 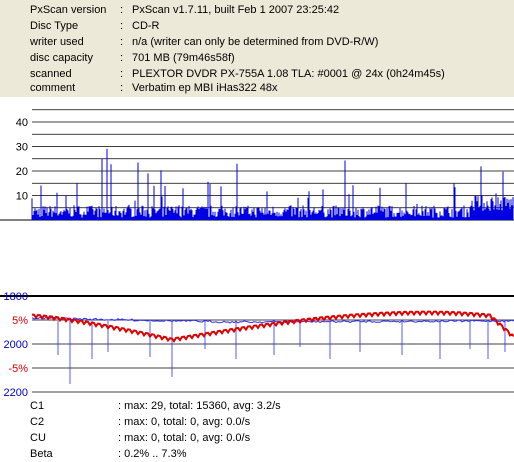 I want to click on stat-row-c1: C1 : max: 29, total: 15360, avg: 3.2/s, so click(x=257, y=406).